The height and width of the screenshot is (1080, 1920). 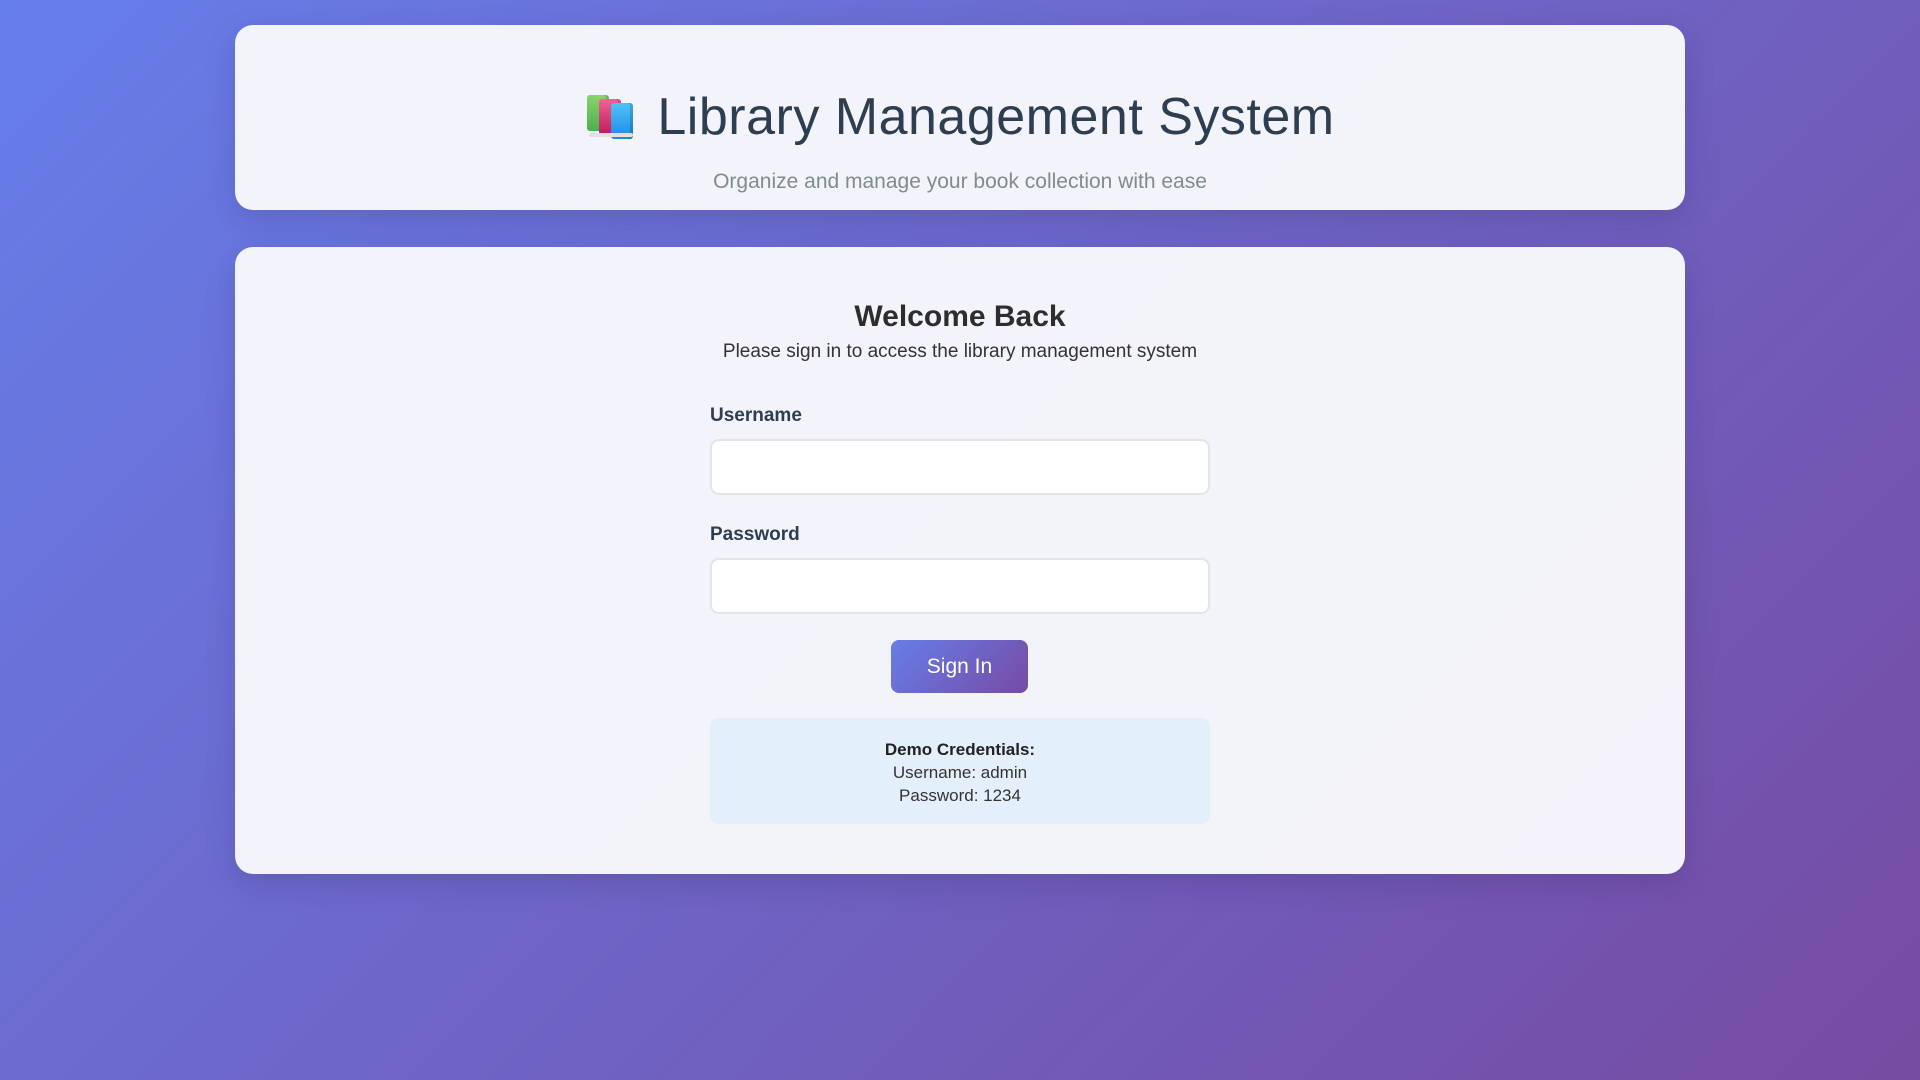 I want to click on sign-in-button: Sign In, so click(x=959, y=666).